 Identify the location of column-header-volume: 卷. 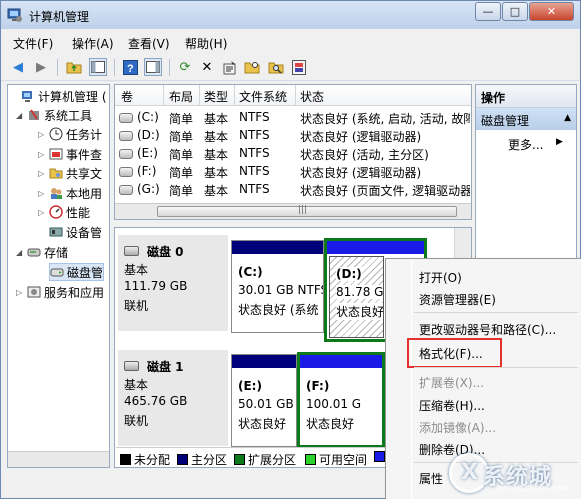
(127, 96).